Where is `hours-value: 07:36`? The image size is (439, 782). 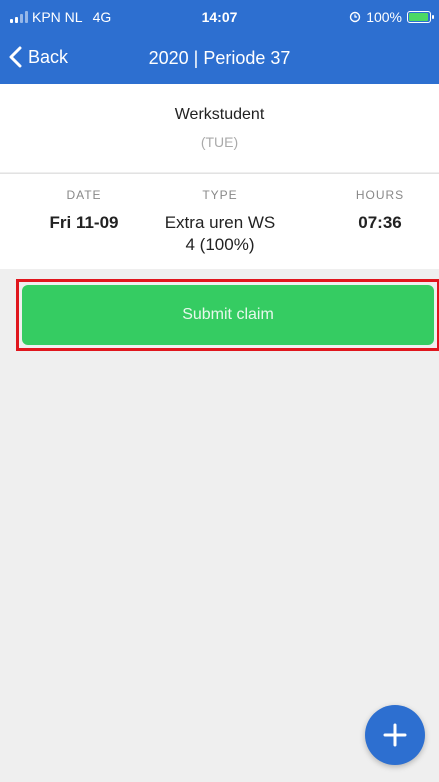 hours-value: 07:36 is located at coordinates (380, 222).